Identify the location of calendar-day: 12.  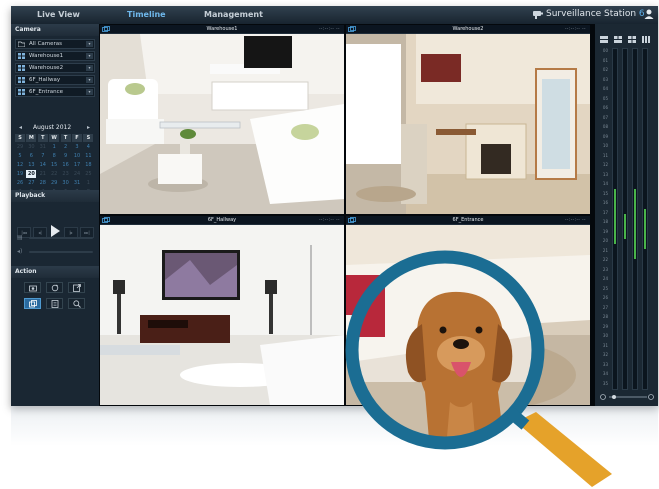
(20, 165).